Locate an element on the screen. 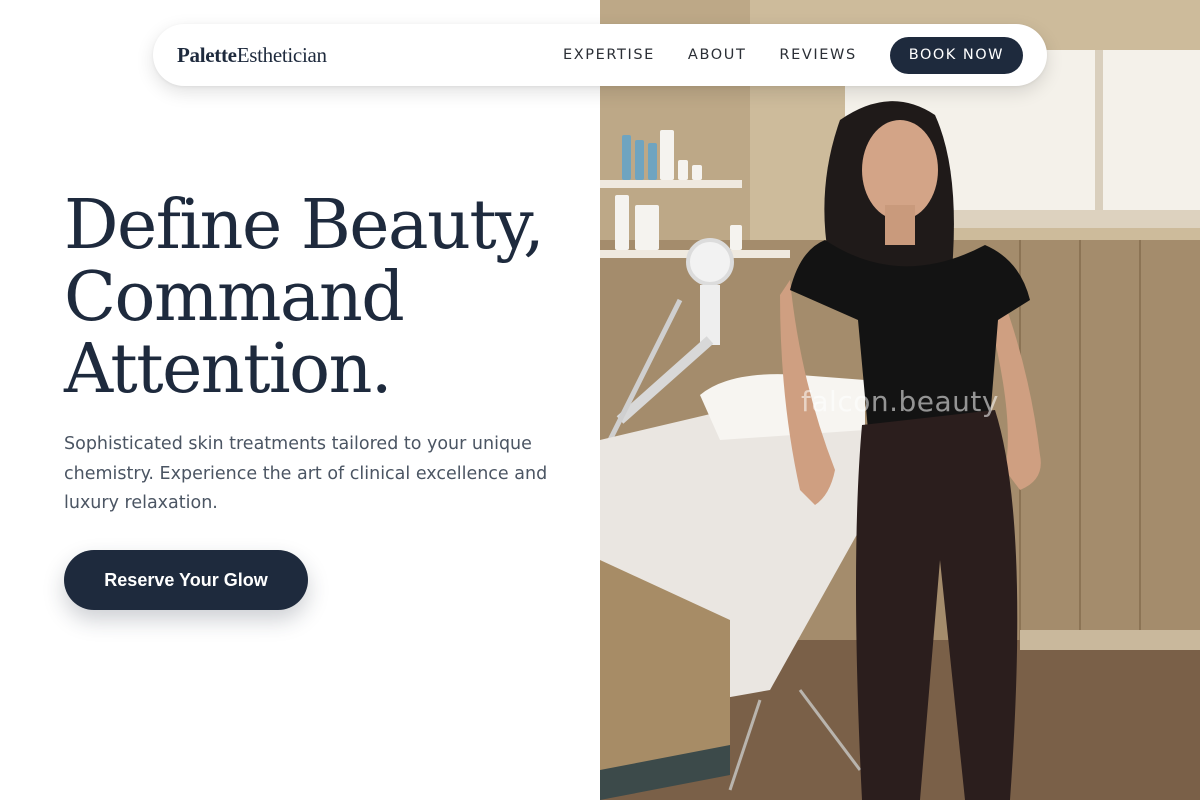 The height and width of the screenshot is (800, 1200). hero-headline: Define Beauty, Command Attention. is located at coordinates (324, 298).